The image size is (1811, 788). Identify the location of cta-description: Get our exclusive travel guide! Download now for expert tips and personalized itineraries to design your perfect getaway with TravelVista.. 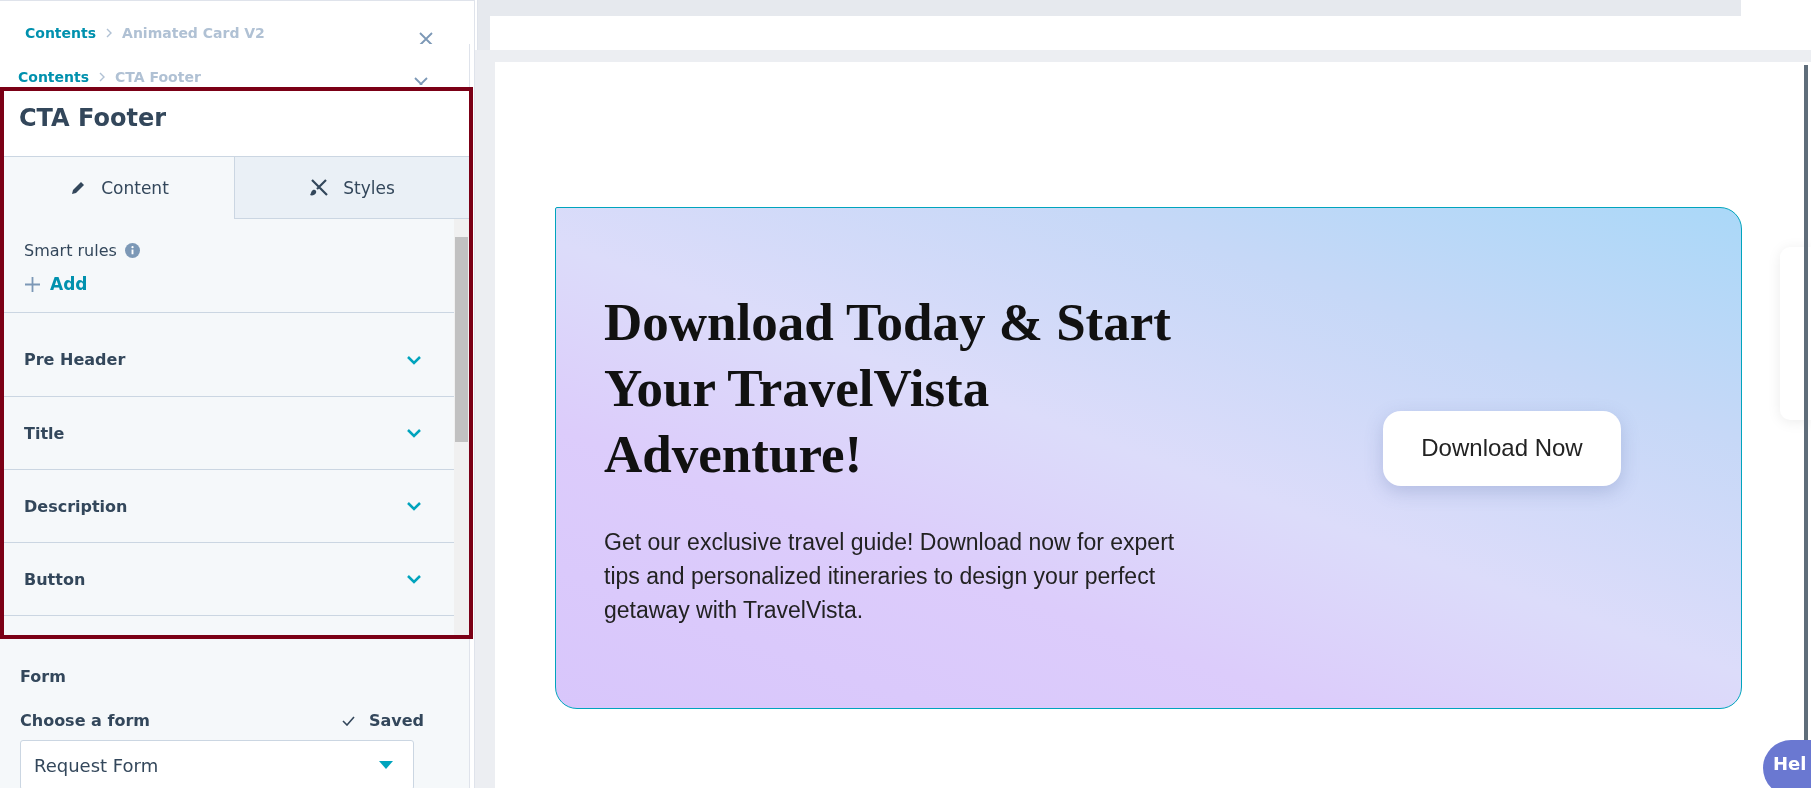
(890, 576).